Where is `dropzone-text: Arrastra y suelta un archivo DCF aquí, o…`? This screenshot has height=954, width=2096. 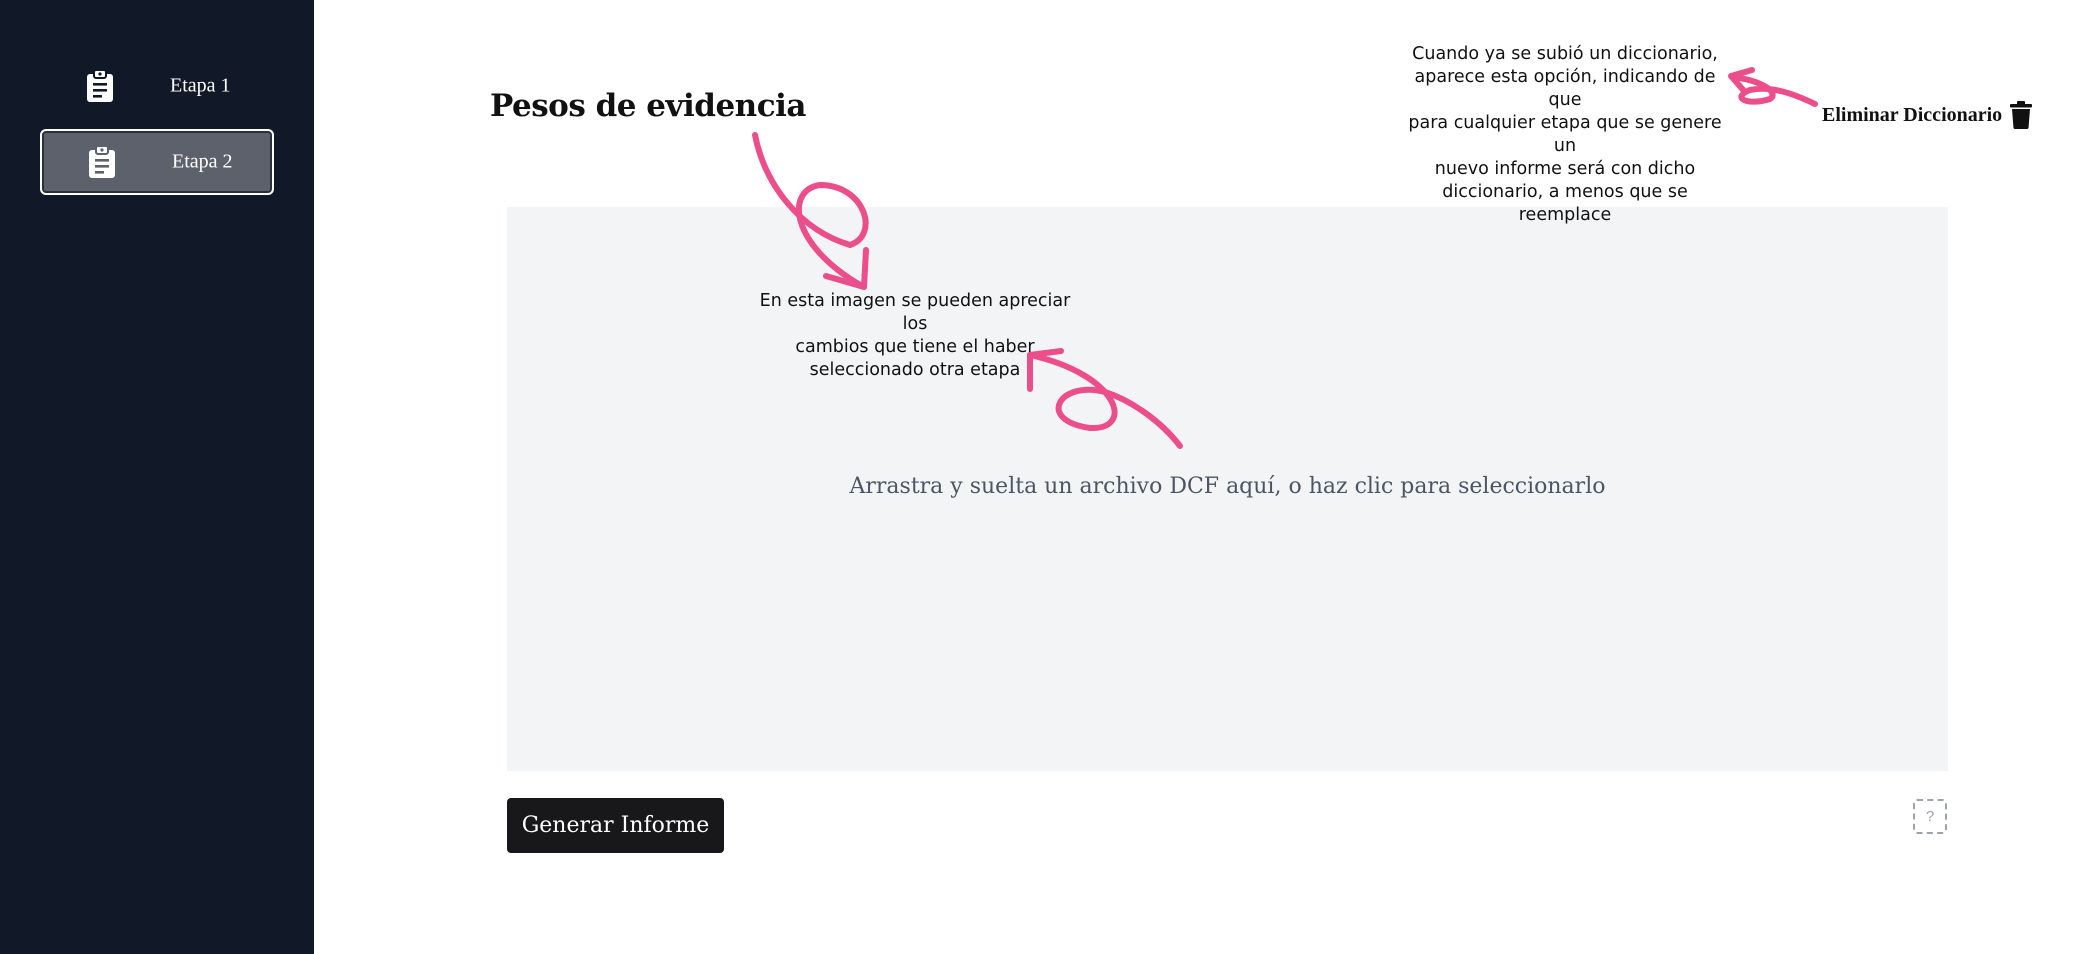
dropzone-text: Arrastra y suelta un archivo DCF aquí, o… is located at coordinates (1227, 486).